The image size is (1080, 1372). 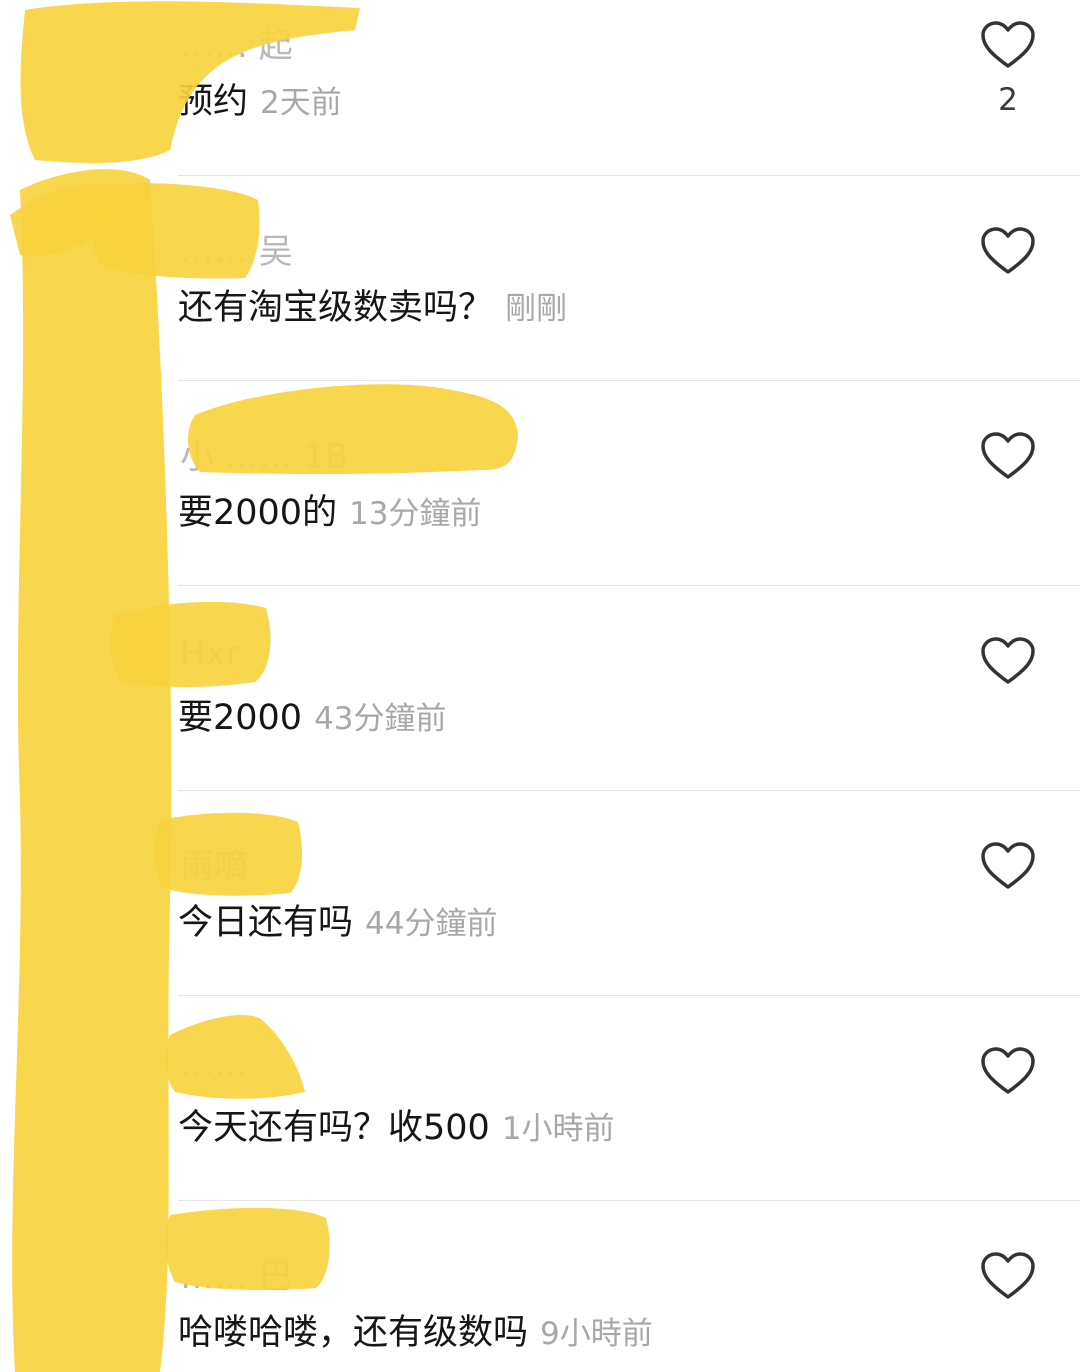 I want to click on comment-content: 今天还有吗？收500, so click(x=334, y=1128).